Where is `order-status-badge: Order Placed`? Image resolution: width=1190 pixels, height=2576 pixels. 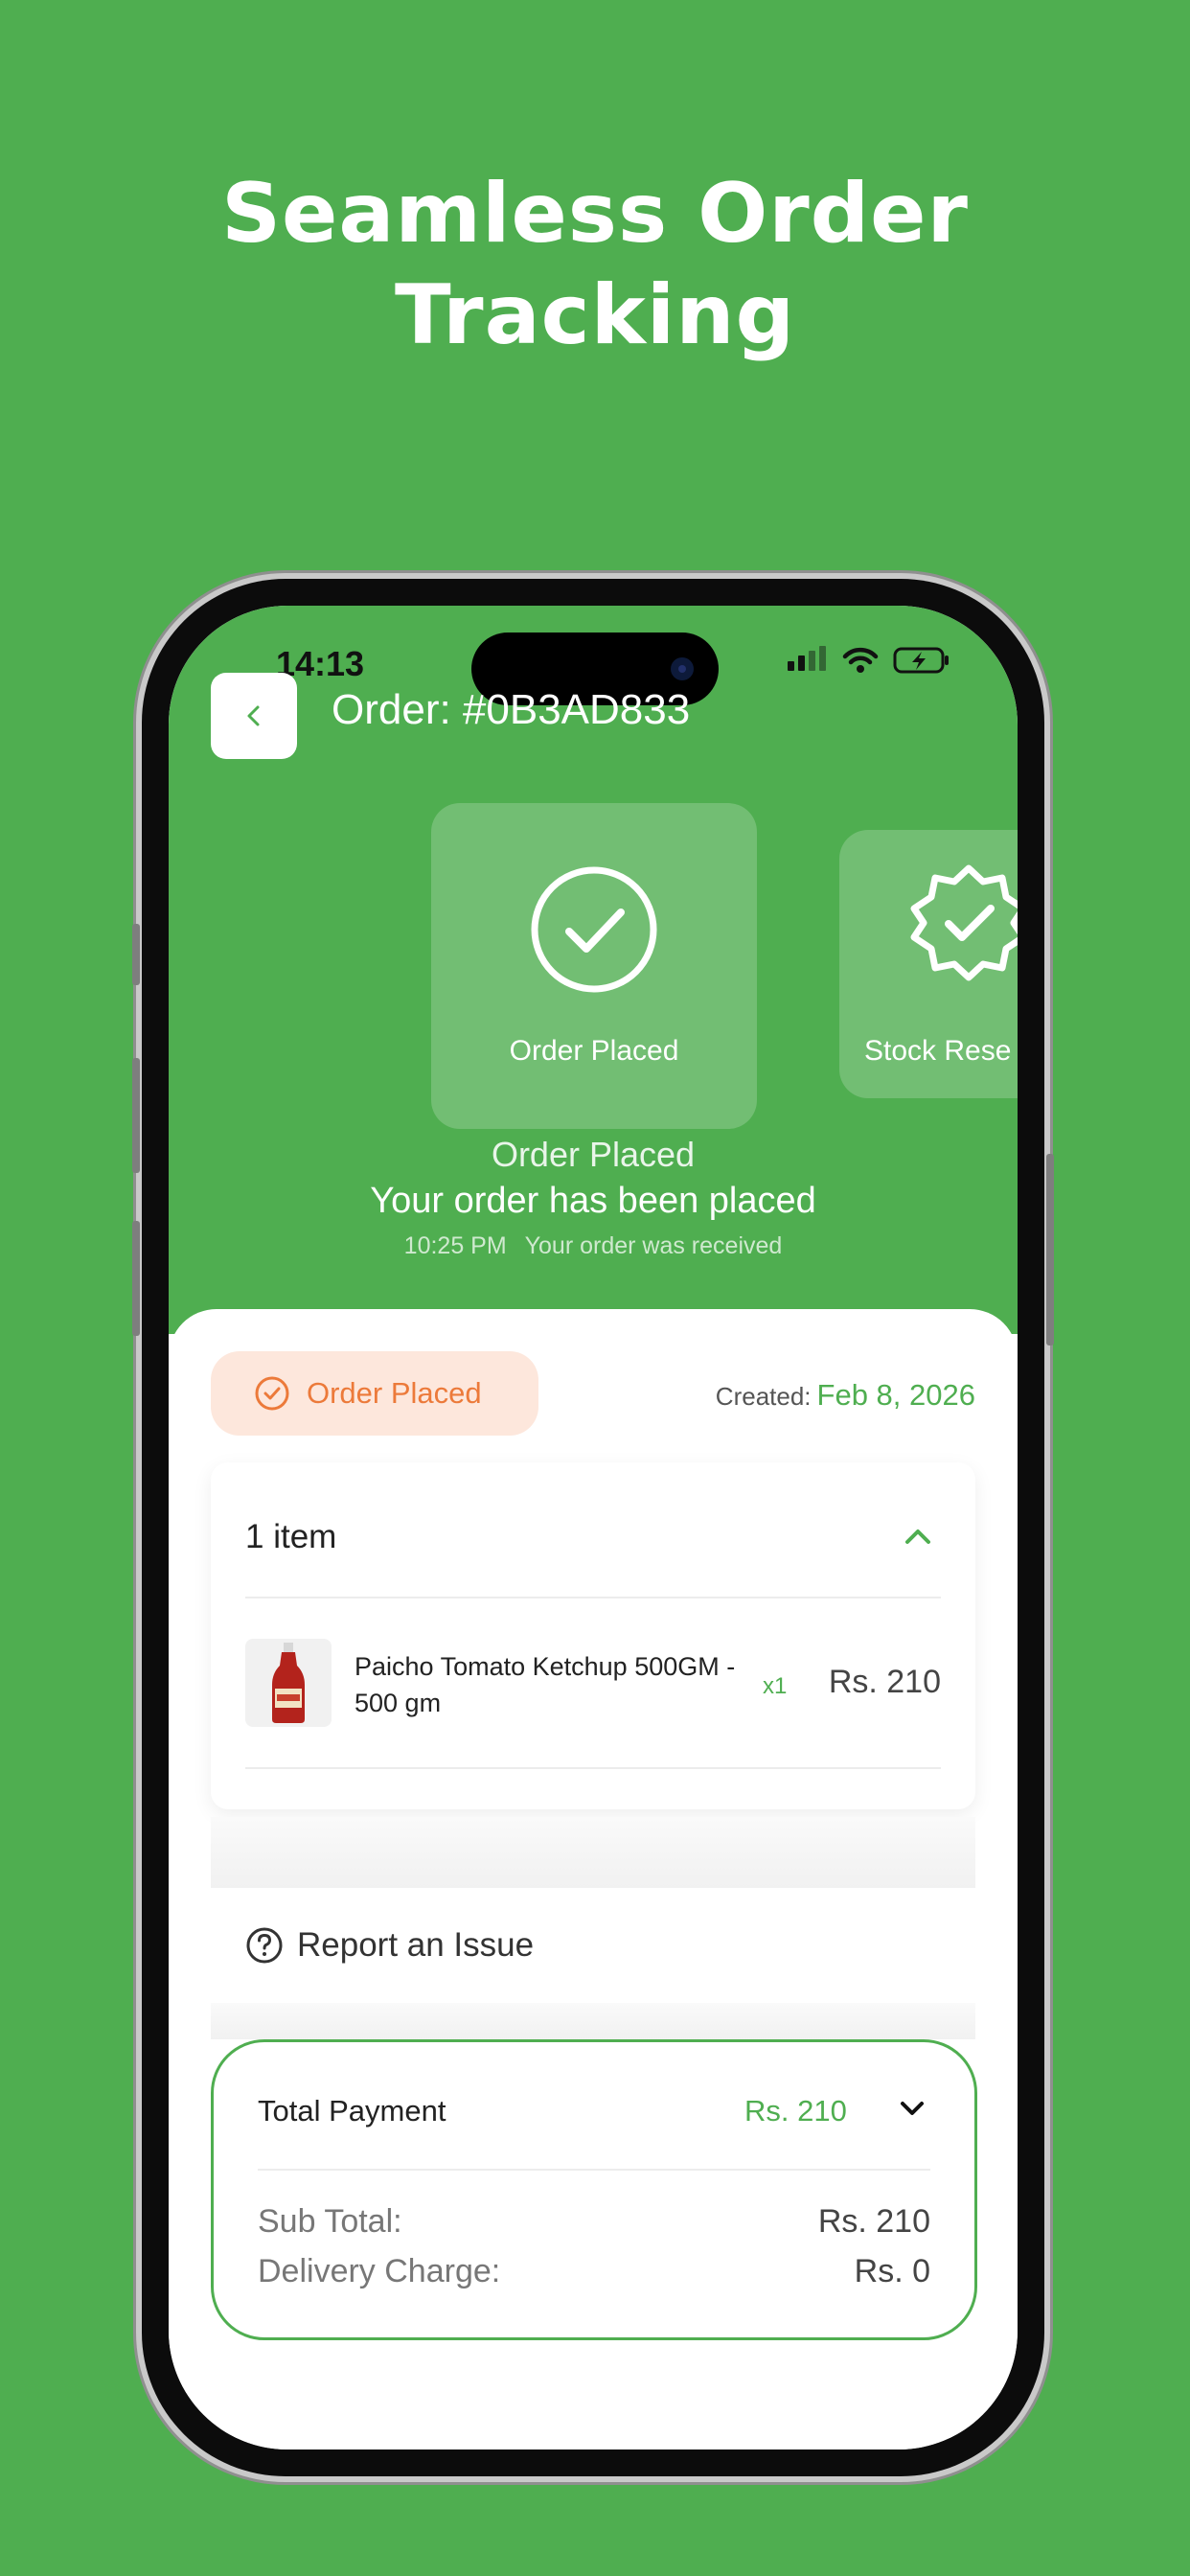
order-status-badge: Order Placed is located at coordinates (374, 1393).